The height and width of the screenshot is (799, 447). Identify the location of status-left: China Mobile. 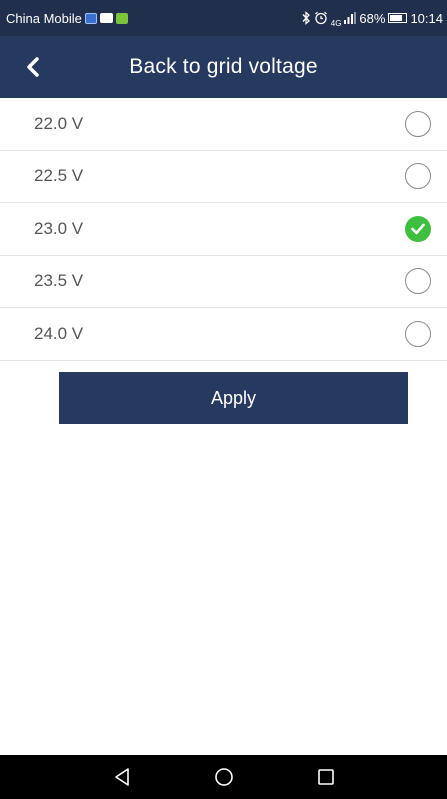
(67, 18).